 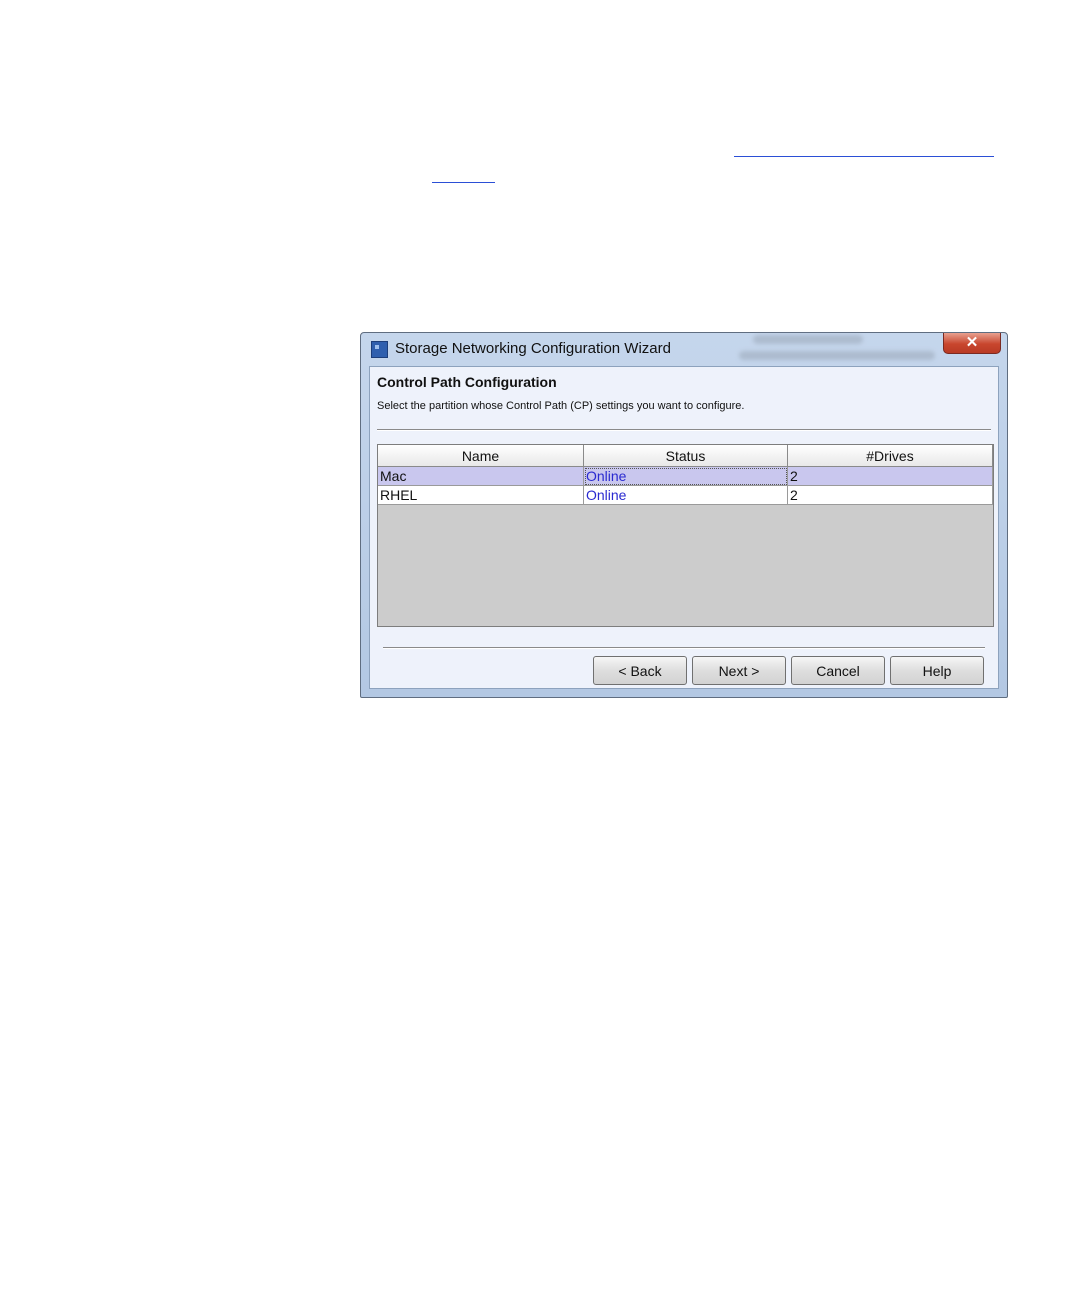 I want to click on next-button: Next >, so click(x=739, y=670).